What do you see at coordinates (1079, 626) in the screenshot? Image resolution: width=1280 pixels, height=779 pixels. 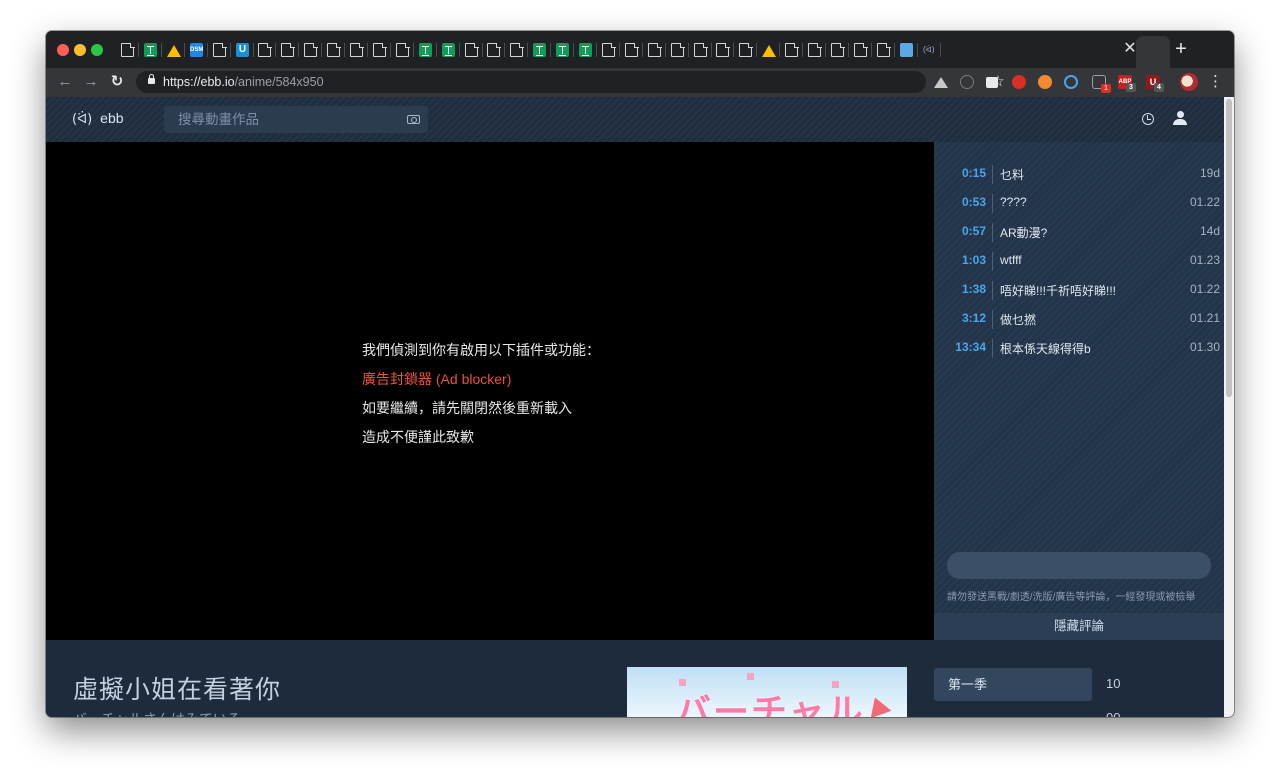 I see `hide-comments-button: 隱藏評論` at bounding box center [1079, 626].